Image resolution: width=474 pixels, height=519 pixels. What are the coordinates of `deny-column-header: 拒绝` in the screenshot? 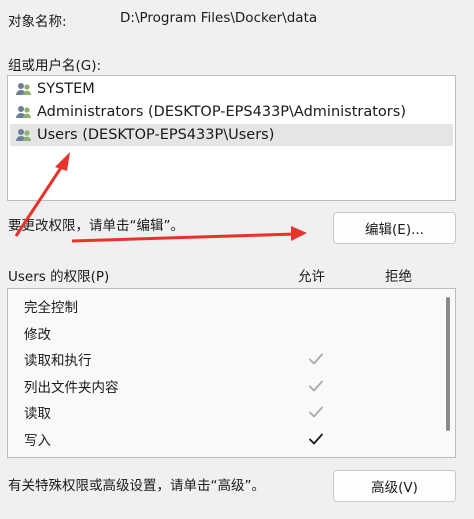 It's located at (398, 277).